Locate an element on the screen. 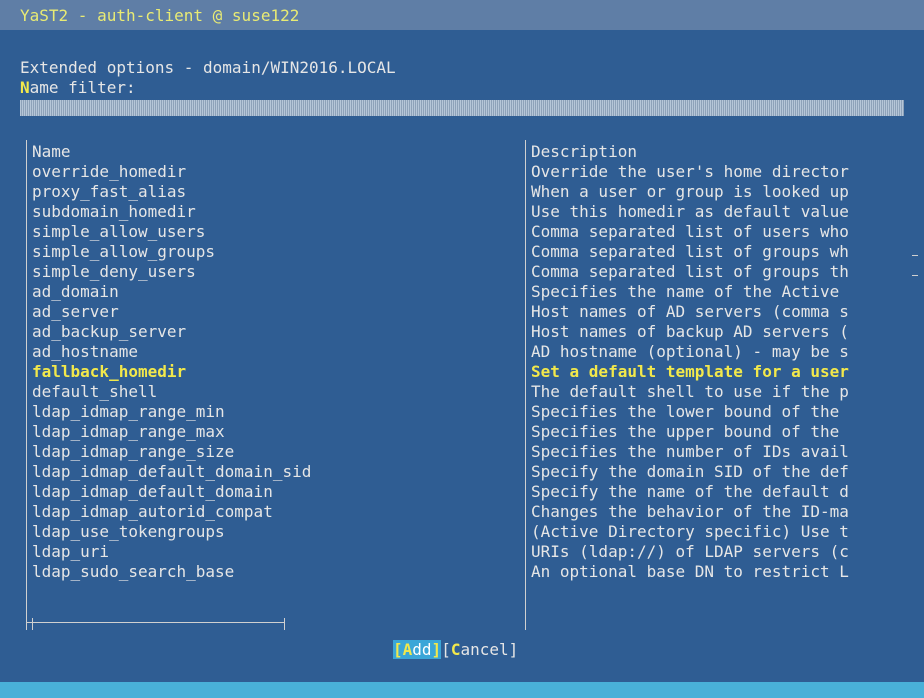  table-row-name: override_homedir is located at coordinates (282, 172).